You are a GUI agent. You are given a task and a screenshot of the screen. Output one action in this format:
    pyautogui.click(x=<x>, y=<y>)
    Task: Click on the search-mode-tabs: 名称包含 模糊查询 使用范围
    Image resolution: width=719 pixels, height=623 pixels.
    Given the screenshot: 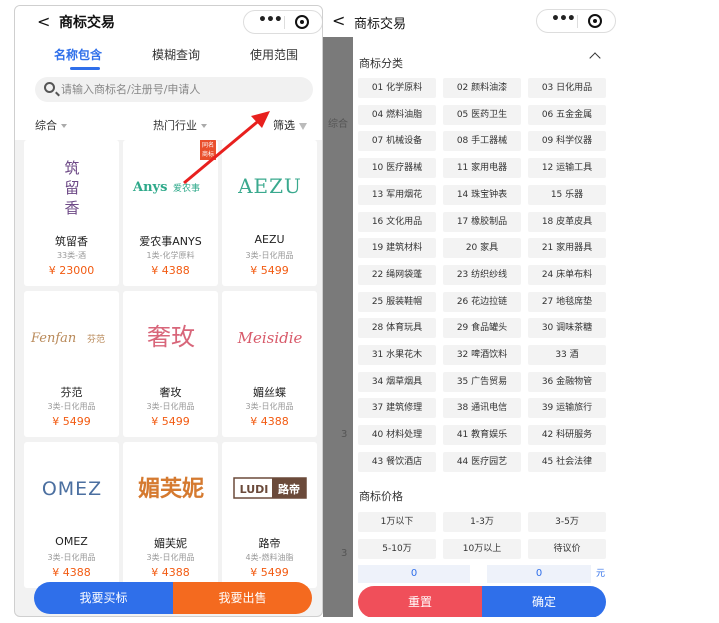 What is the action you would take?
    pyautogui.click(x=168, y=55)
    